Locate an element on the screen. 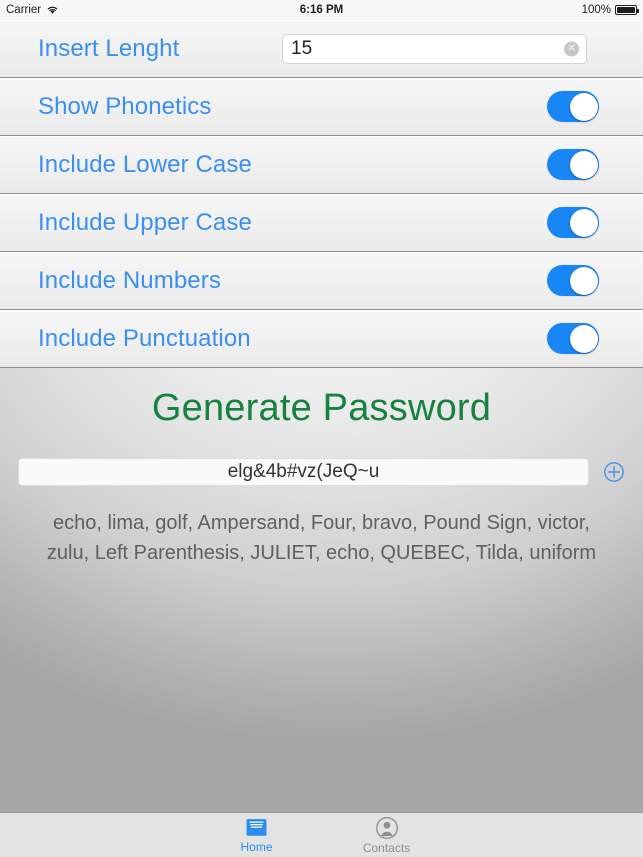 This screenshot has height=857, width=643. password-field: elg&4b#vz(JeQ~u is located at coordinates (303, 472).